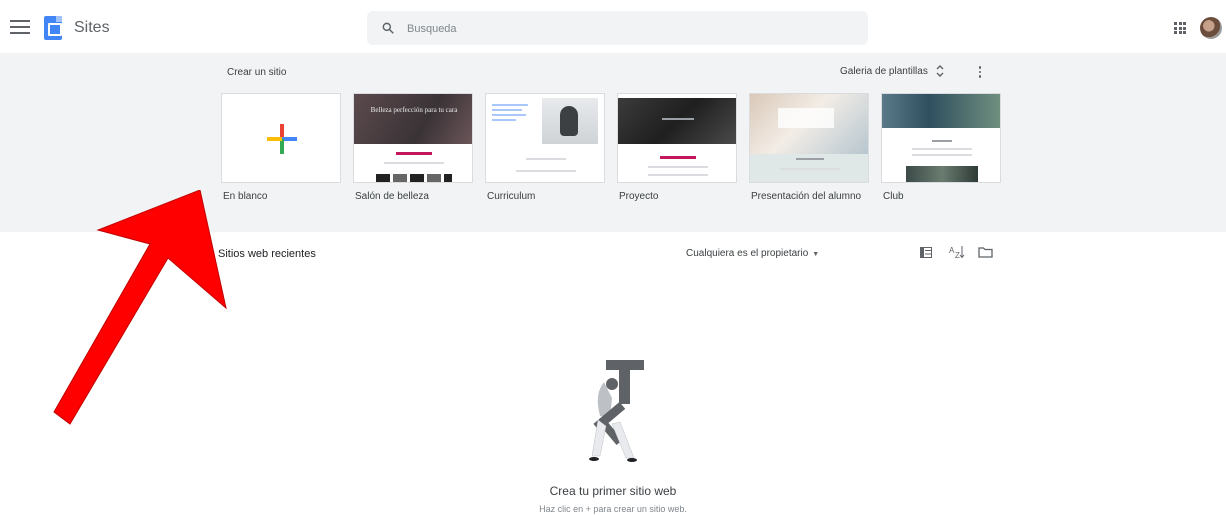 The height and width of the screenshot is (516, 1226). What do you see at coordinates (980, 72) in the screenshot?
I see `more-vert-icon` at bounding box center [980, 72].